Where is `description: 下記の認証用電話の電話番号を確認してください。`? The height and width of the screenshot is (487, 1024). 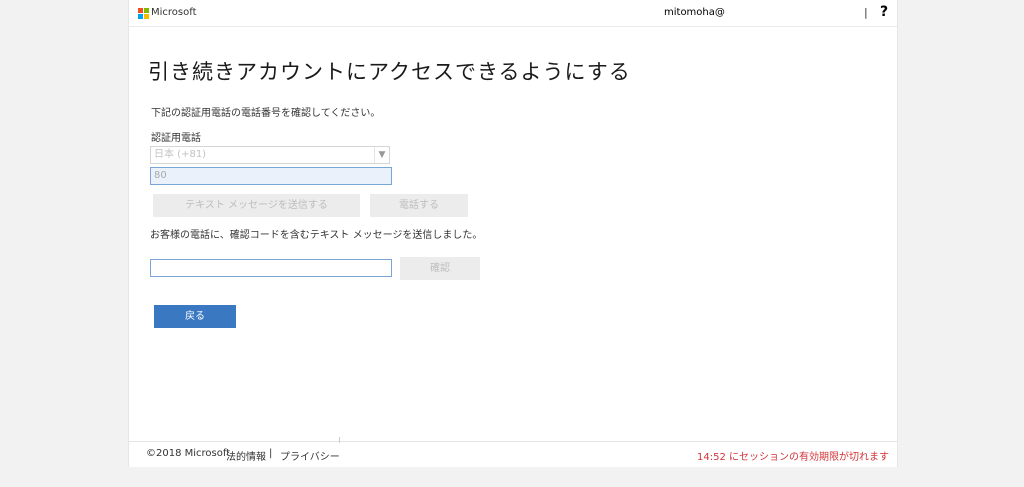
description: 下記の認証用電話の電話番号を確認してください。 is located at coordinates (266, 113).